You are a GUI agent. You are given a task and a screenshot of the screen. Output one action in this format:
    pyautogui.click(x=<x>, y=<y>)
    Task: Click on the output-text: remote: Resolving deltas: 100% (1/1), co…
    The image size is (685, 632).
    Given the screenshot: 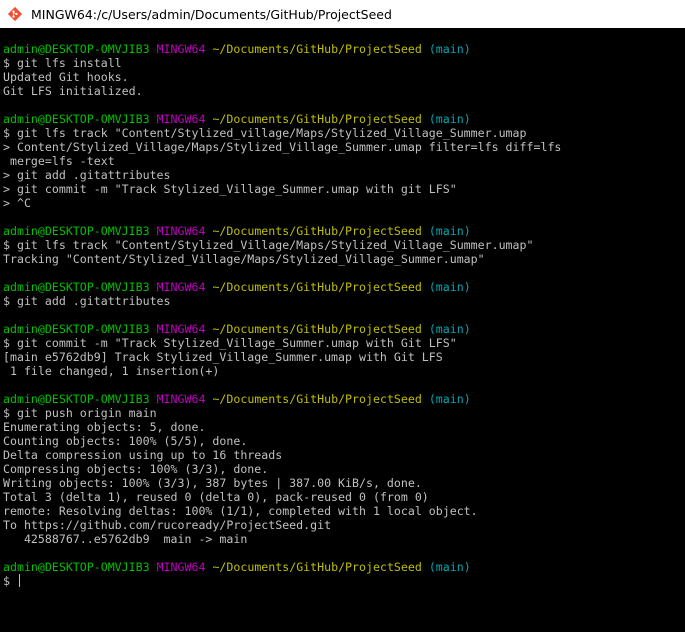 What is the action you would take?
    pyautogui.click(x=240, y=511)
    